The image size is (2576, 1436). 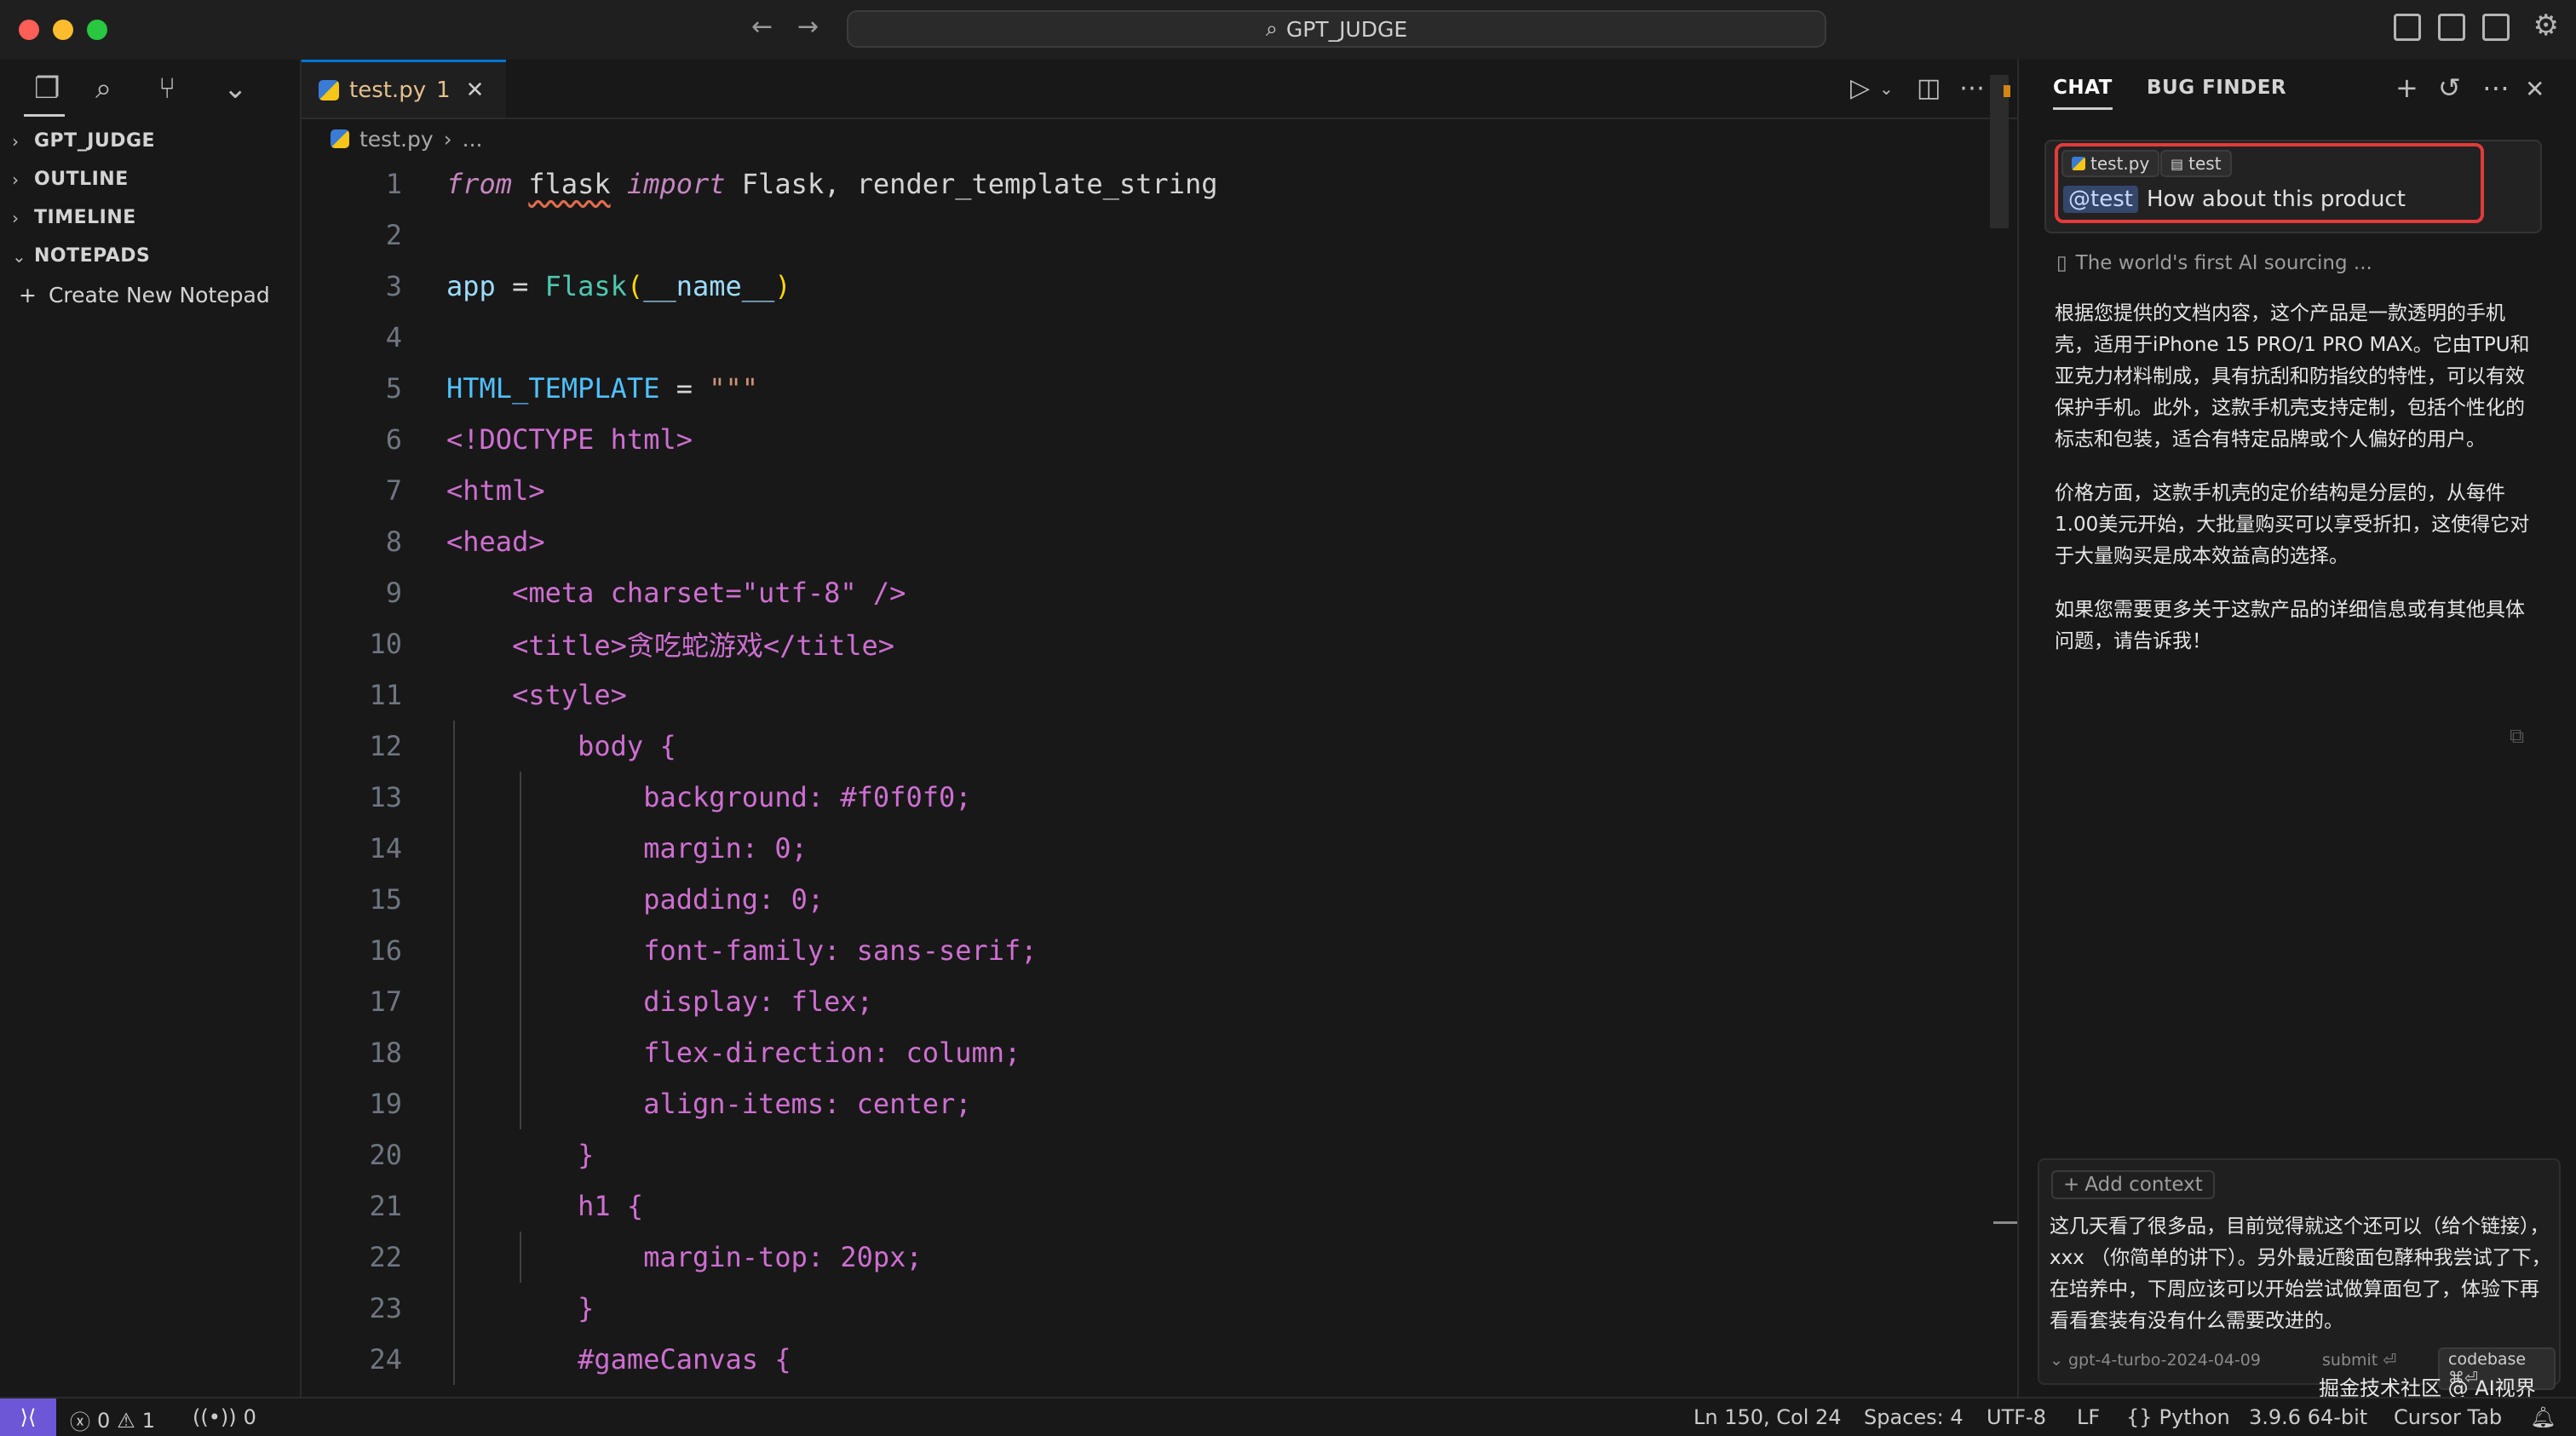 What do you see at coordinates (2088, 1417) in the screenshot?
I see `end-of-line: LF` at bounding box center [2088, 1417].